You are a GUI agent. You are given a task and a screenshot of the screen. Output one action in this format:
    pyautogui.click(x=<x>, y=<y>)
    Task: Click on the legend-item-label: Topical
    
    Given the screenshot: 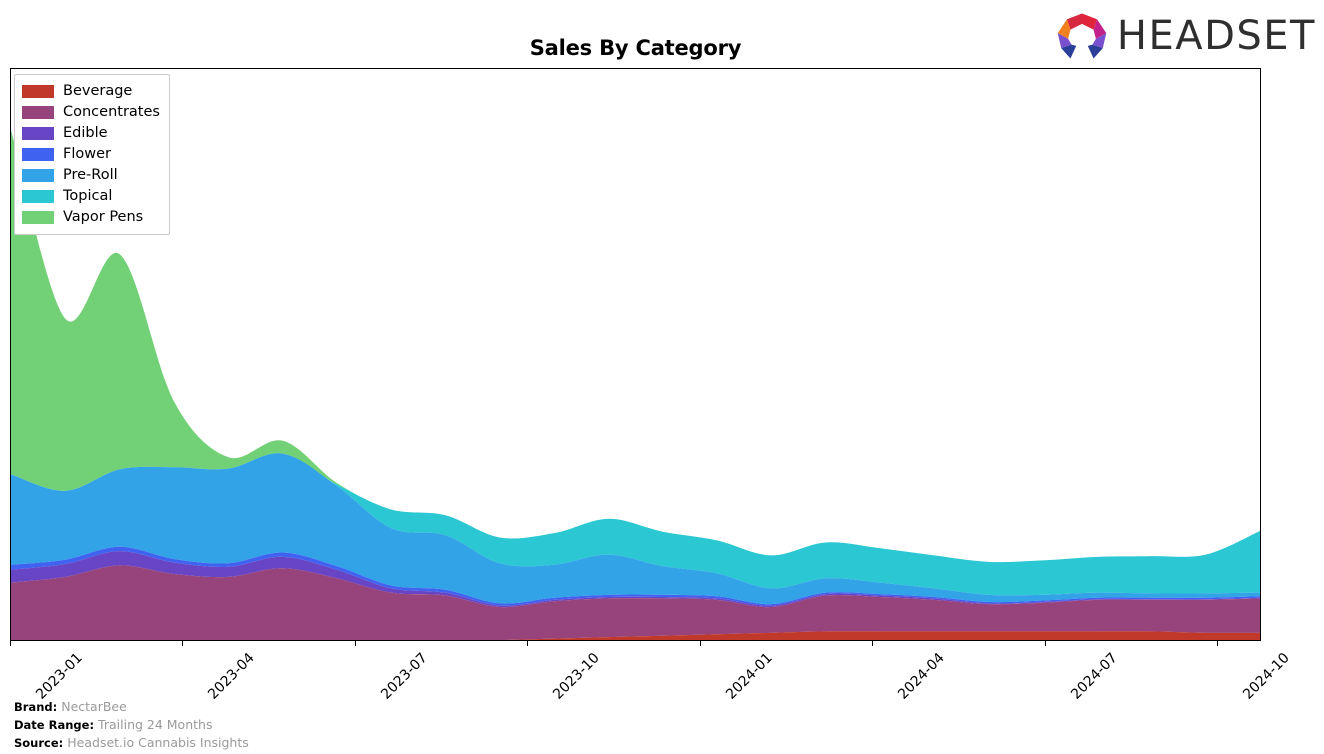 What is the action you would take?
    pyautogui.click(x=88, y=196)
    